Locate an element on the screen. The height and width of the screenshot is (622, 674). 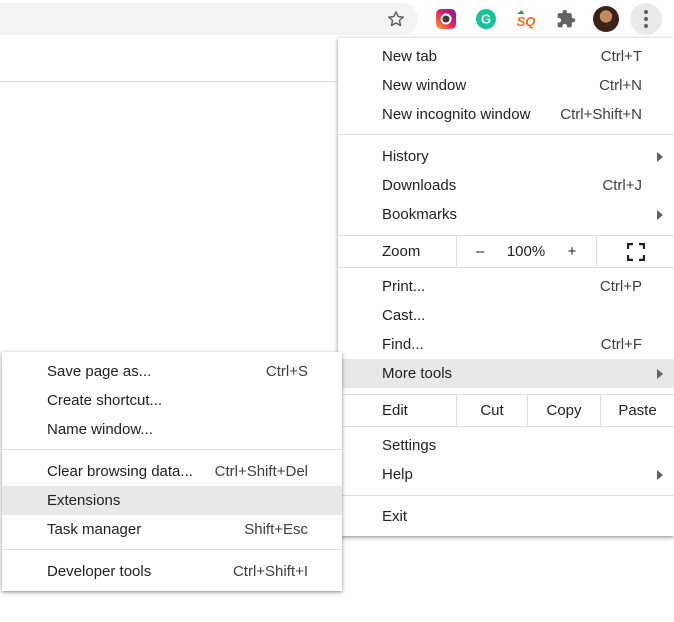
menu-item-more-tools: More tools is located at coordinates (506, 373).